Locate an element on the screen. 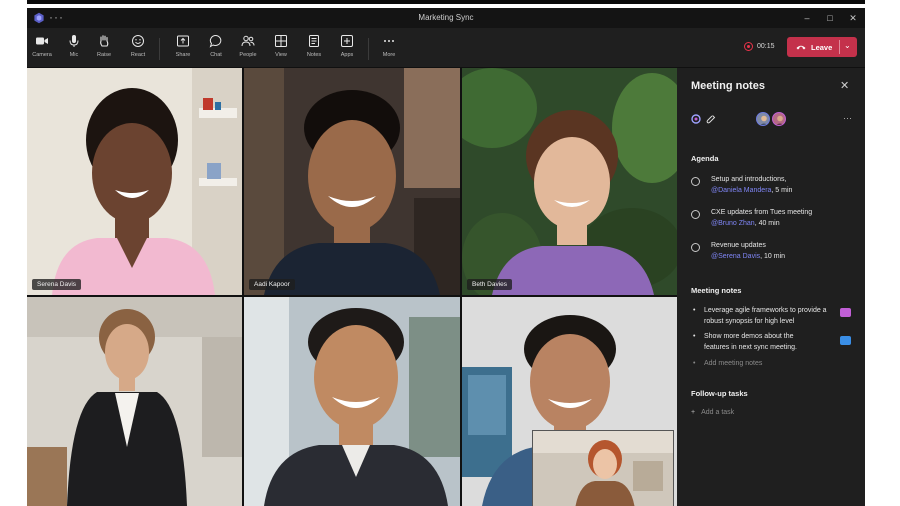 This screenshot has width=900, height=506. camera-label: Camera is located at coordinates (42, 55).